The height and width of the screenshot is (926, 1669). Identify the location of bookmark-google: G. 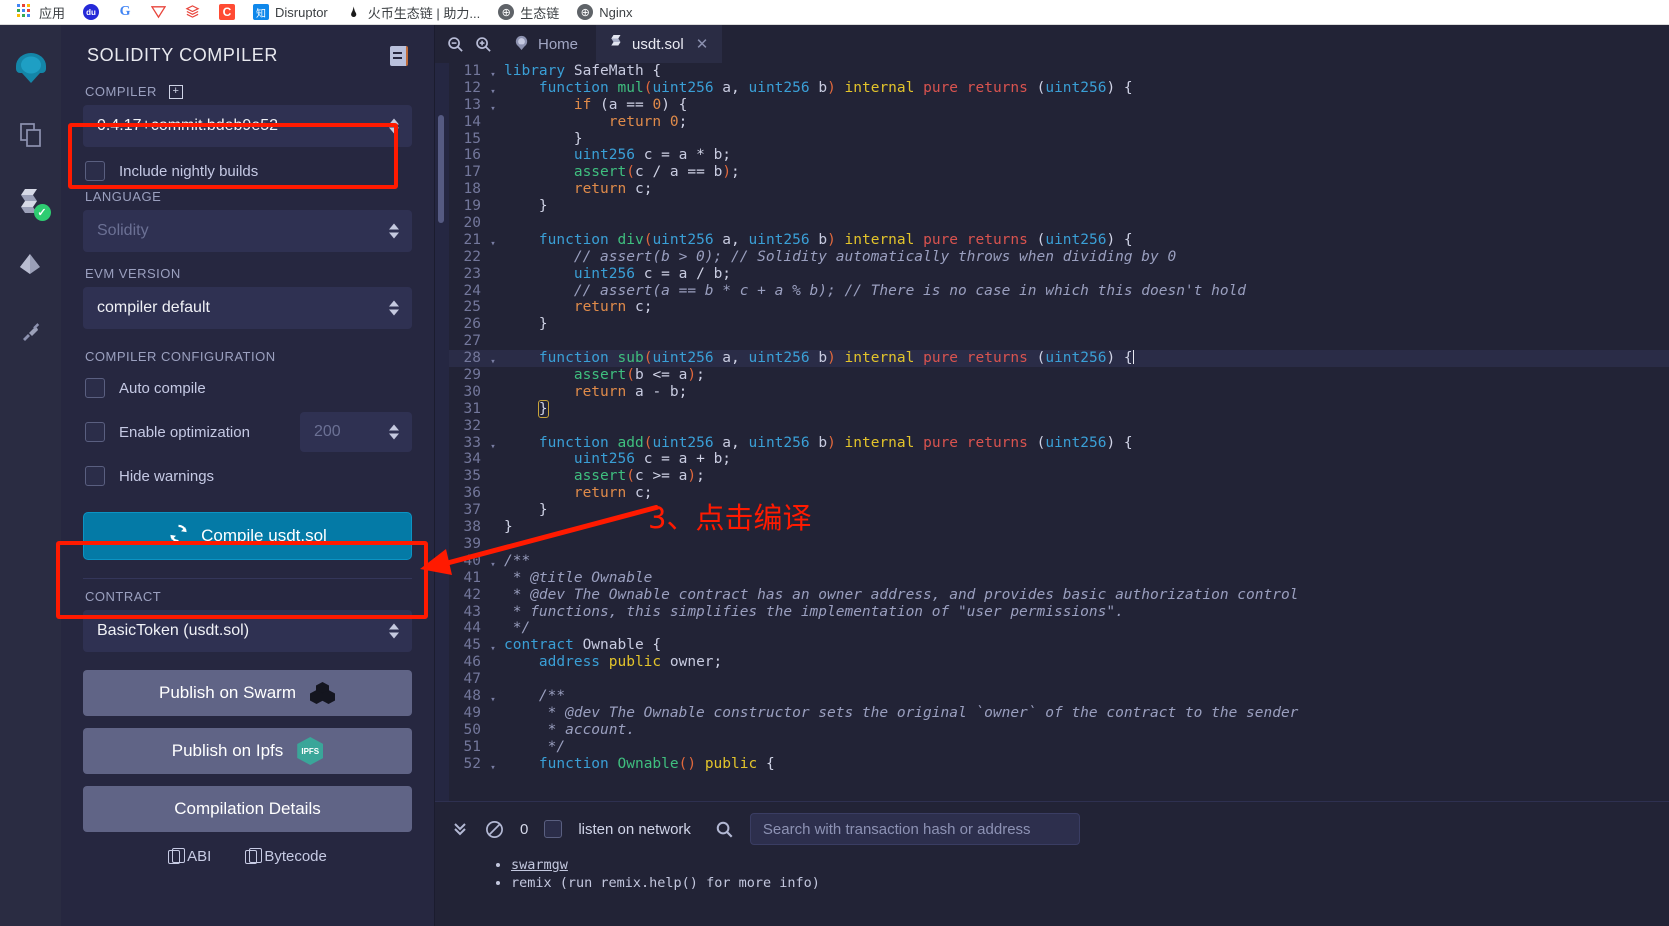
(125, 12).